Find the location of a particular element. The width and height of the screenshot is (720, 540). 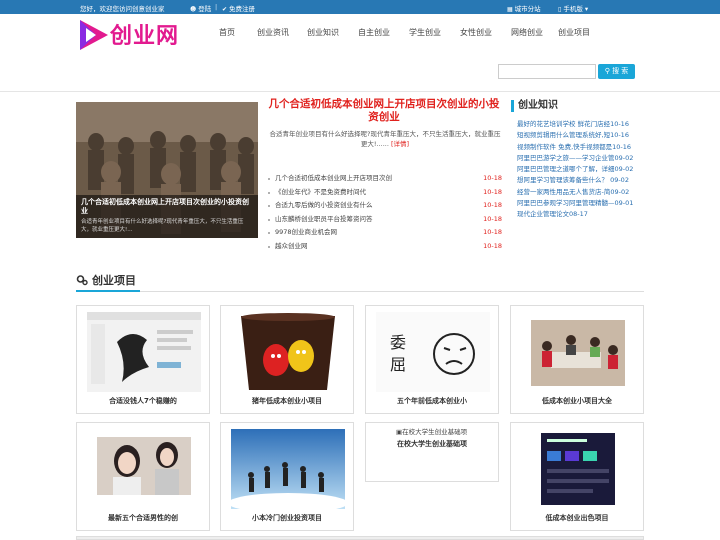

news-item: 山东麟桥创业职员平台投筹资问答 10-18 is located at coordinates (385, 220).